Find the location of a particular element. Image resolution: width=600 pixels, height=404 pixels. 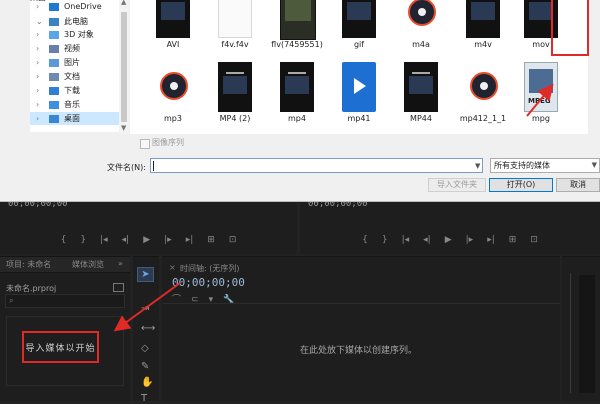

arrow-to-import-hint is located at coordinates (147, 307).